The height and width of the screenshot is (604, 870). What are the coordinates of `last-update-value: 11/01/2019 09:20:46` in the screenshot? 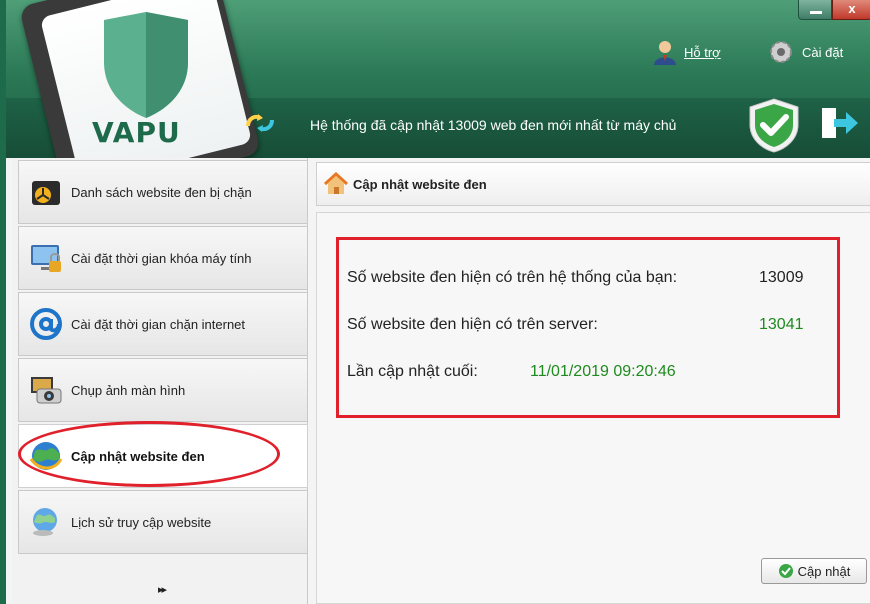 It's located at (603, 371).